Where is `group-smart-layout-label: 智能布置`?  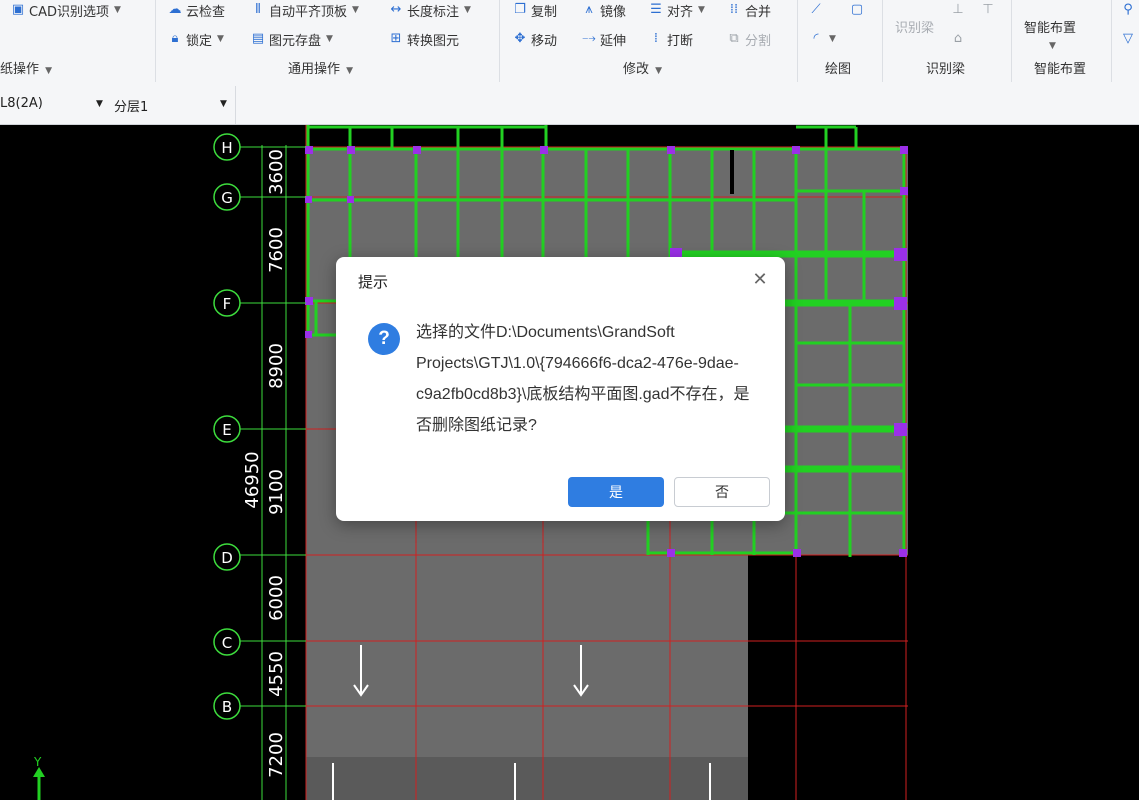
group-smart-layout-label: 智能布置 is located at coordinates (1060, 69).